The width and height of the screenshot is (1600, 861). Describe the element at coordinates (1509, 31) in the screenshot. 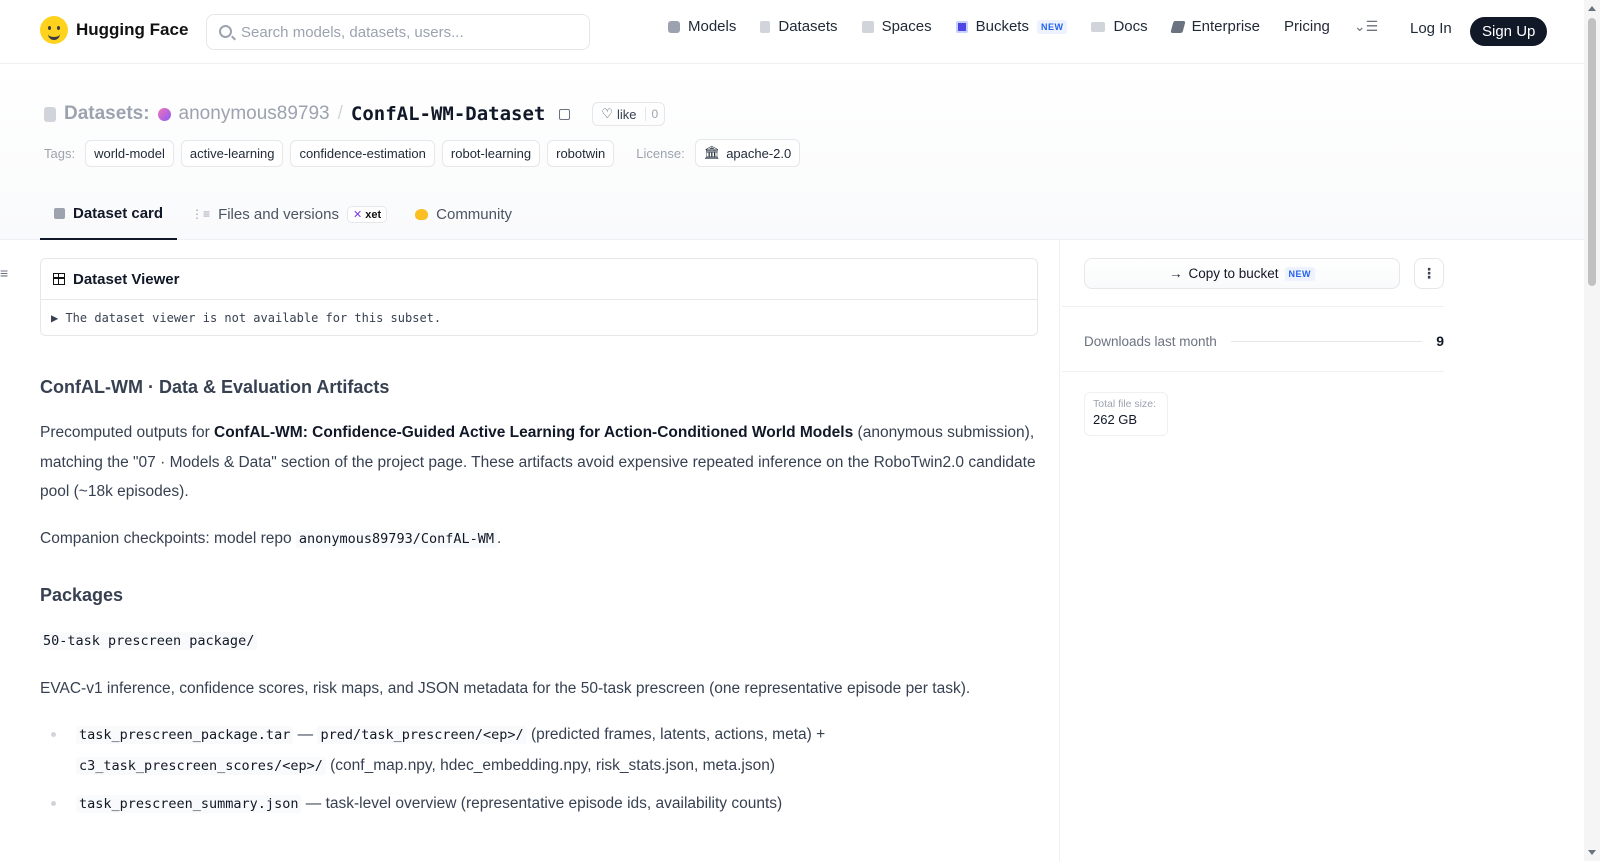

I see `signup-button: Sign Up` at that location.